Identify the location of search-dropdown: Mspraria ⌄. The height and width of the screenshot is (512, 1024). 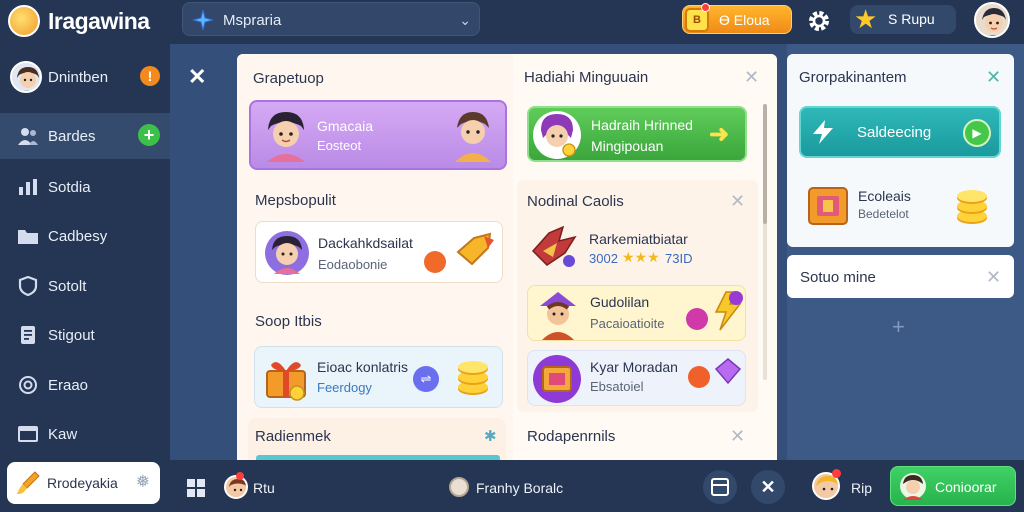
(331, 19).